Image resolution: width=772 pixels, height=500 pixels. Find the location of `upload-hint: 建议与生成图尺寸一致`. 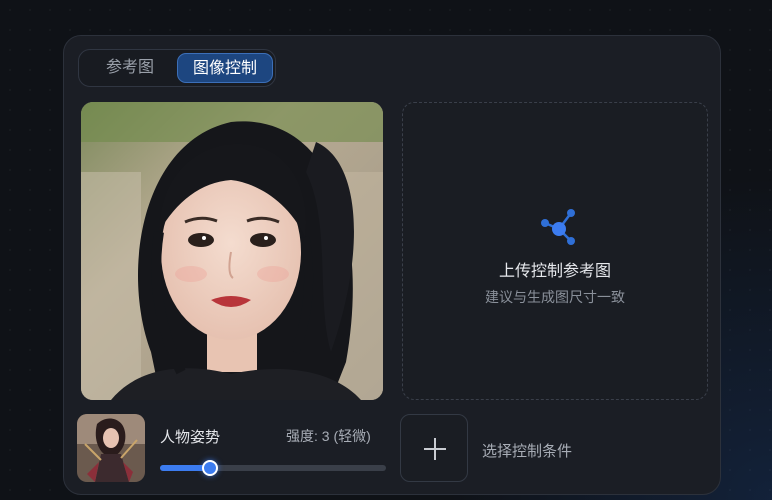

upload-hint: 建议与生成图尺寸一致 is located at coordinates (555, 297).